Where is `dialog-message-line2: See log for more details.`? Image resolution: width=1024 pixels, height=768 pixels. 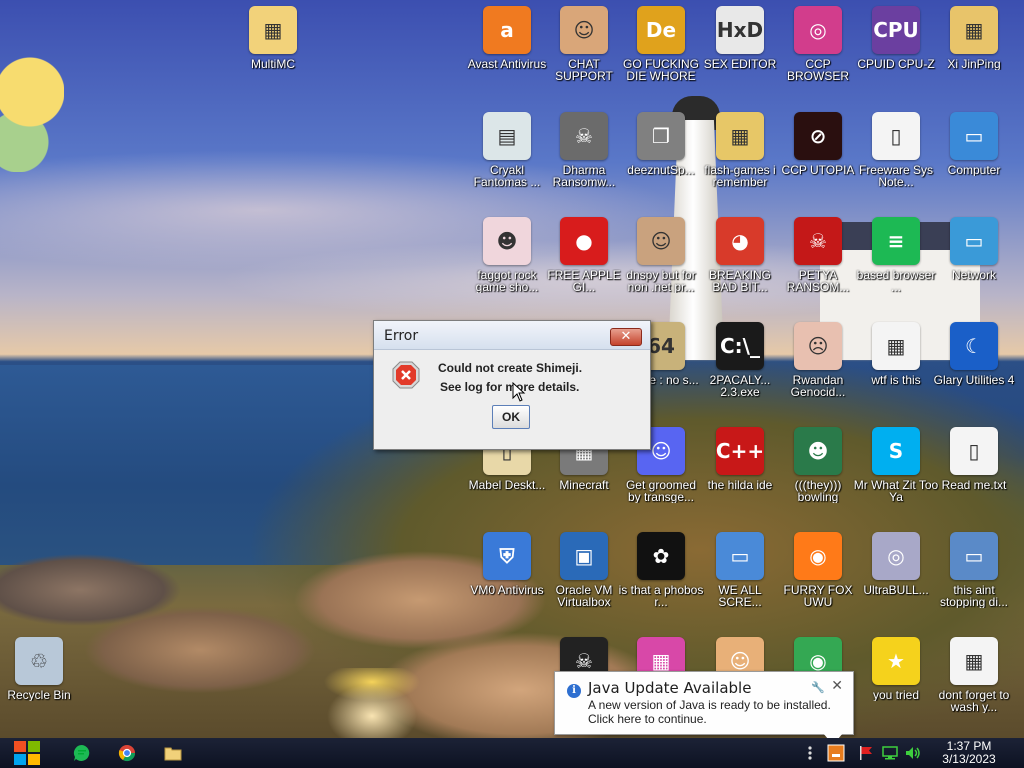 dialog-message-line2: See log for more details. is located at coordinates (510, 387).